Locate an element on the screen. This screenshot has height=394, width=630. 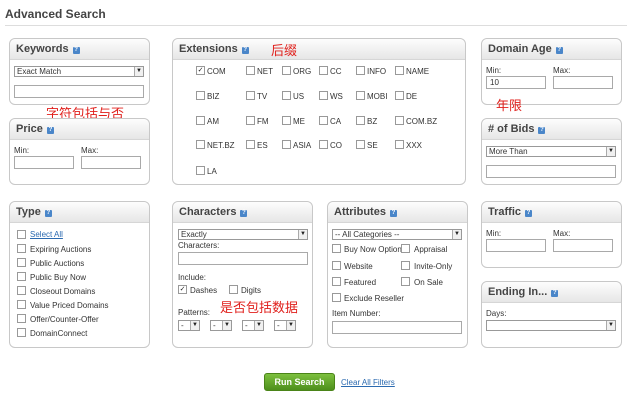
extension-label: ORG is located at coordinates (302, 71).